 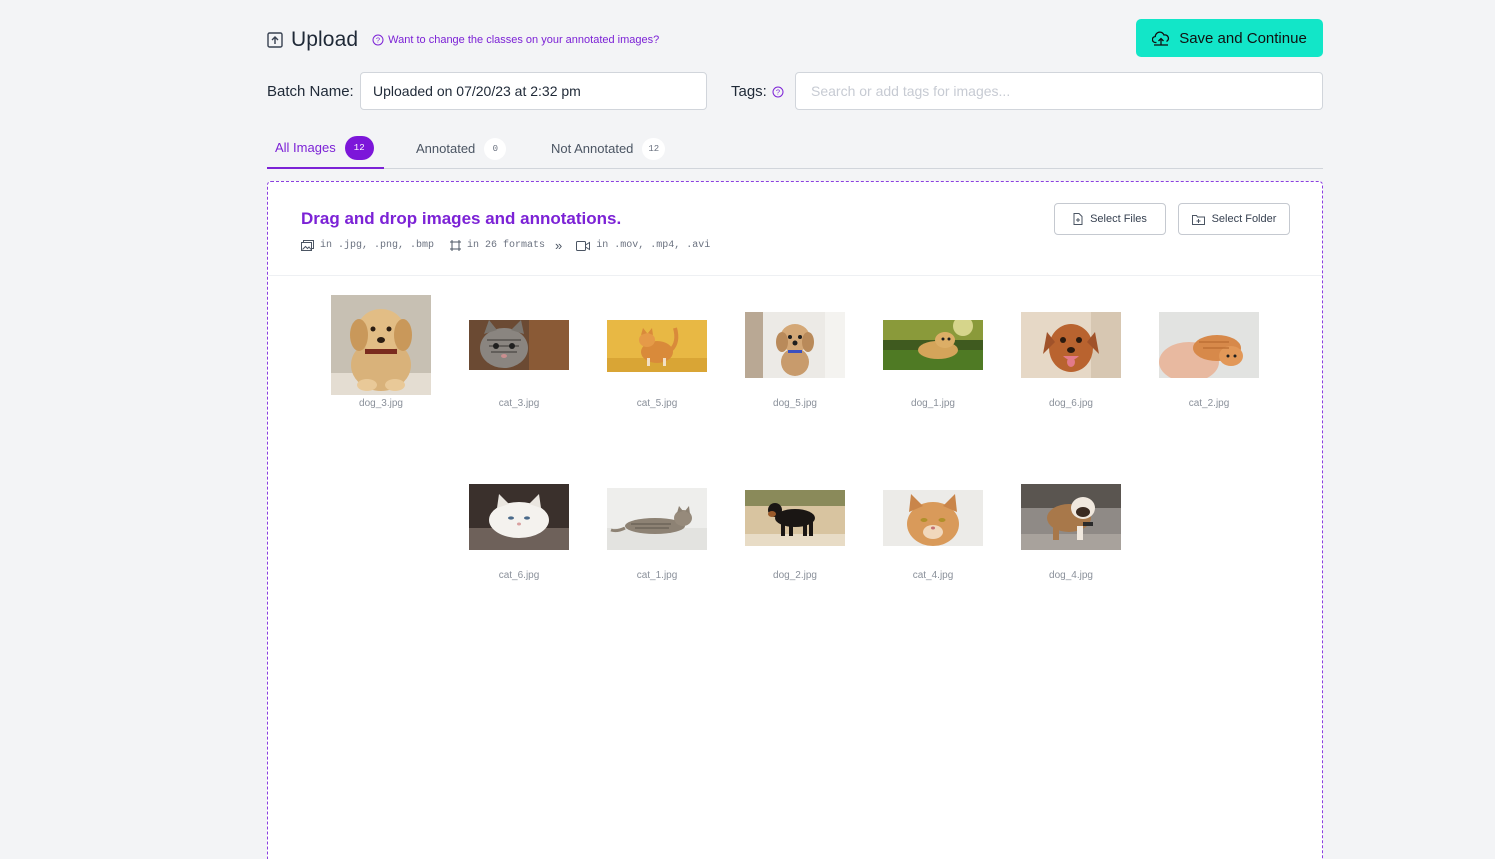 I want to click on bulldog-photo, so click(x=1071, y=517).